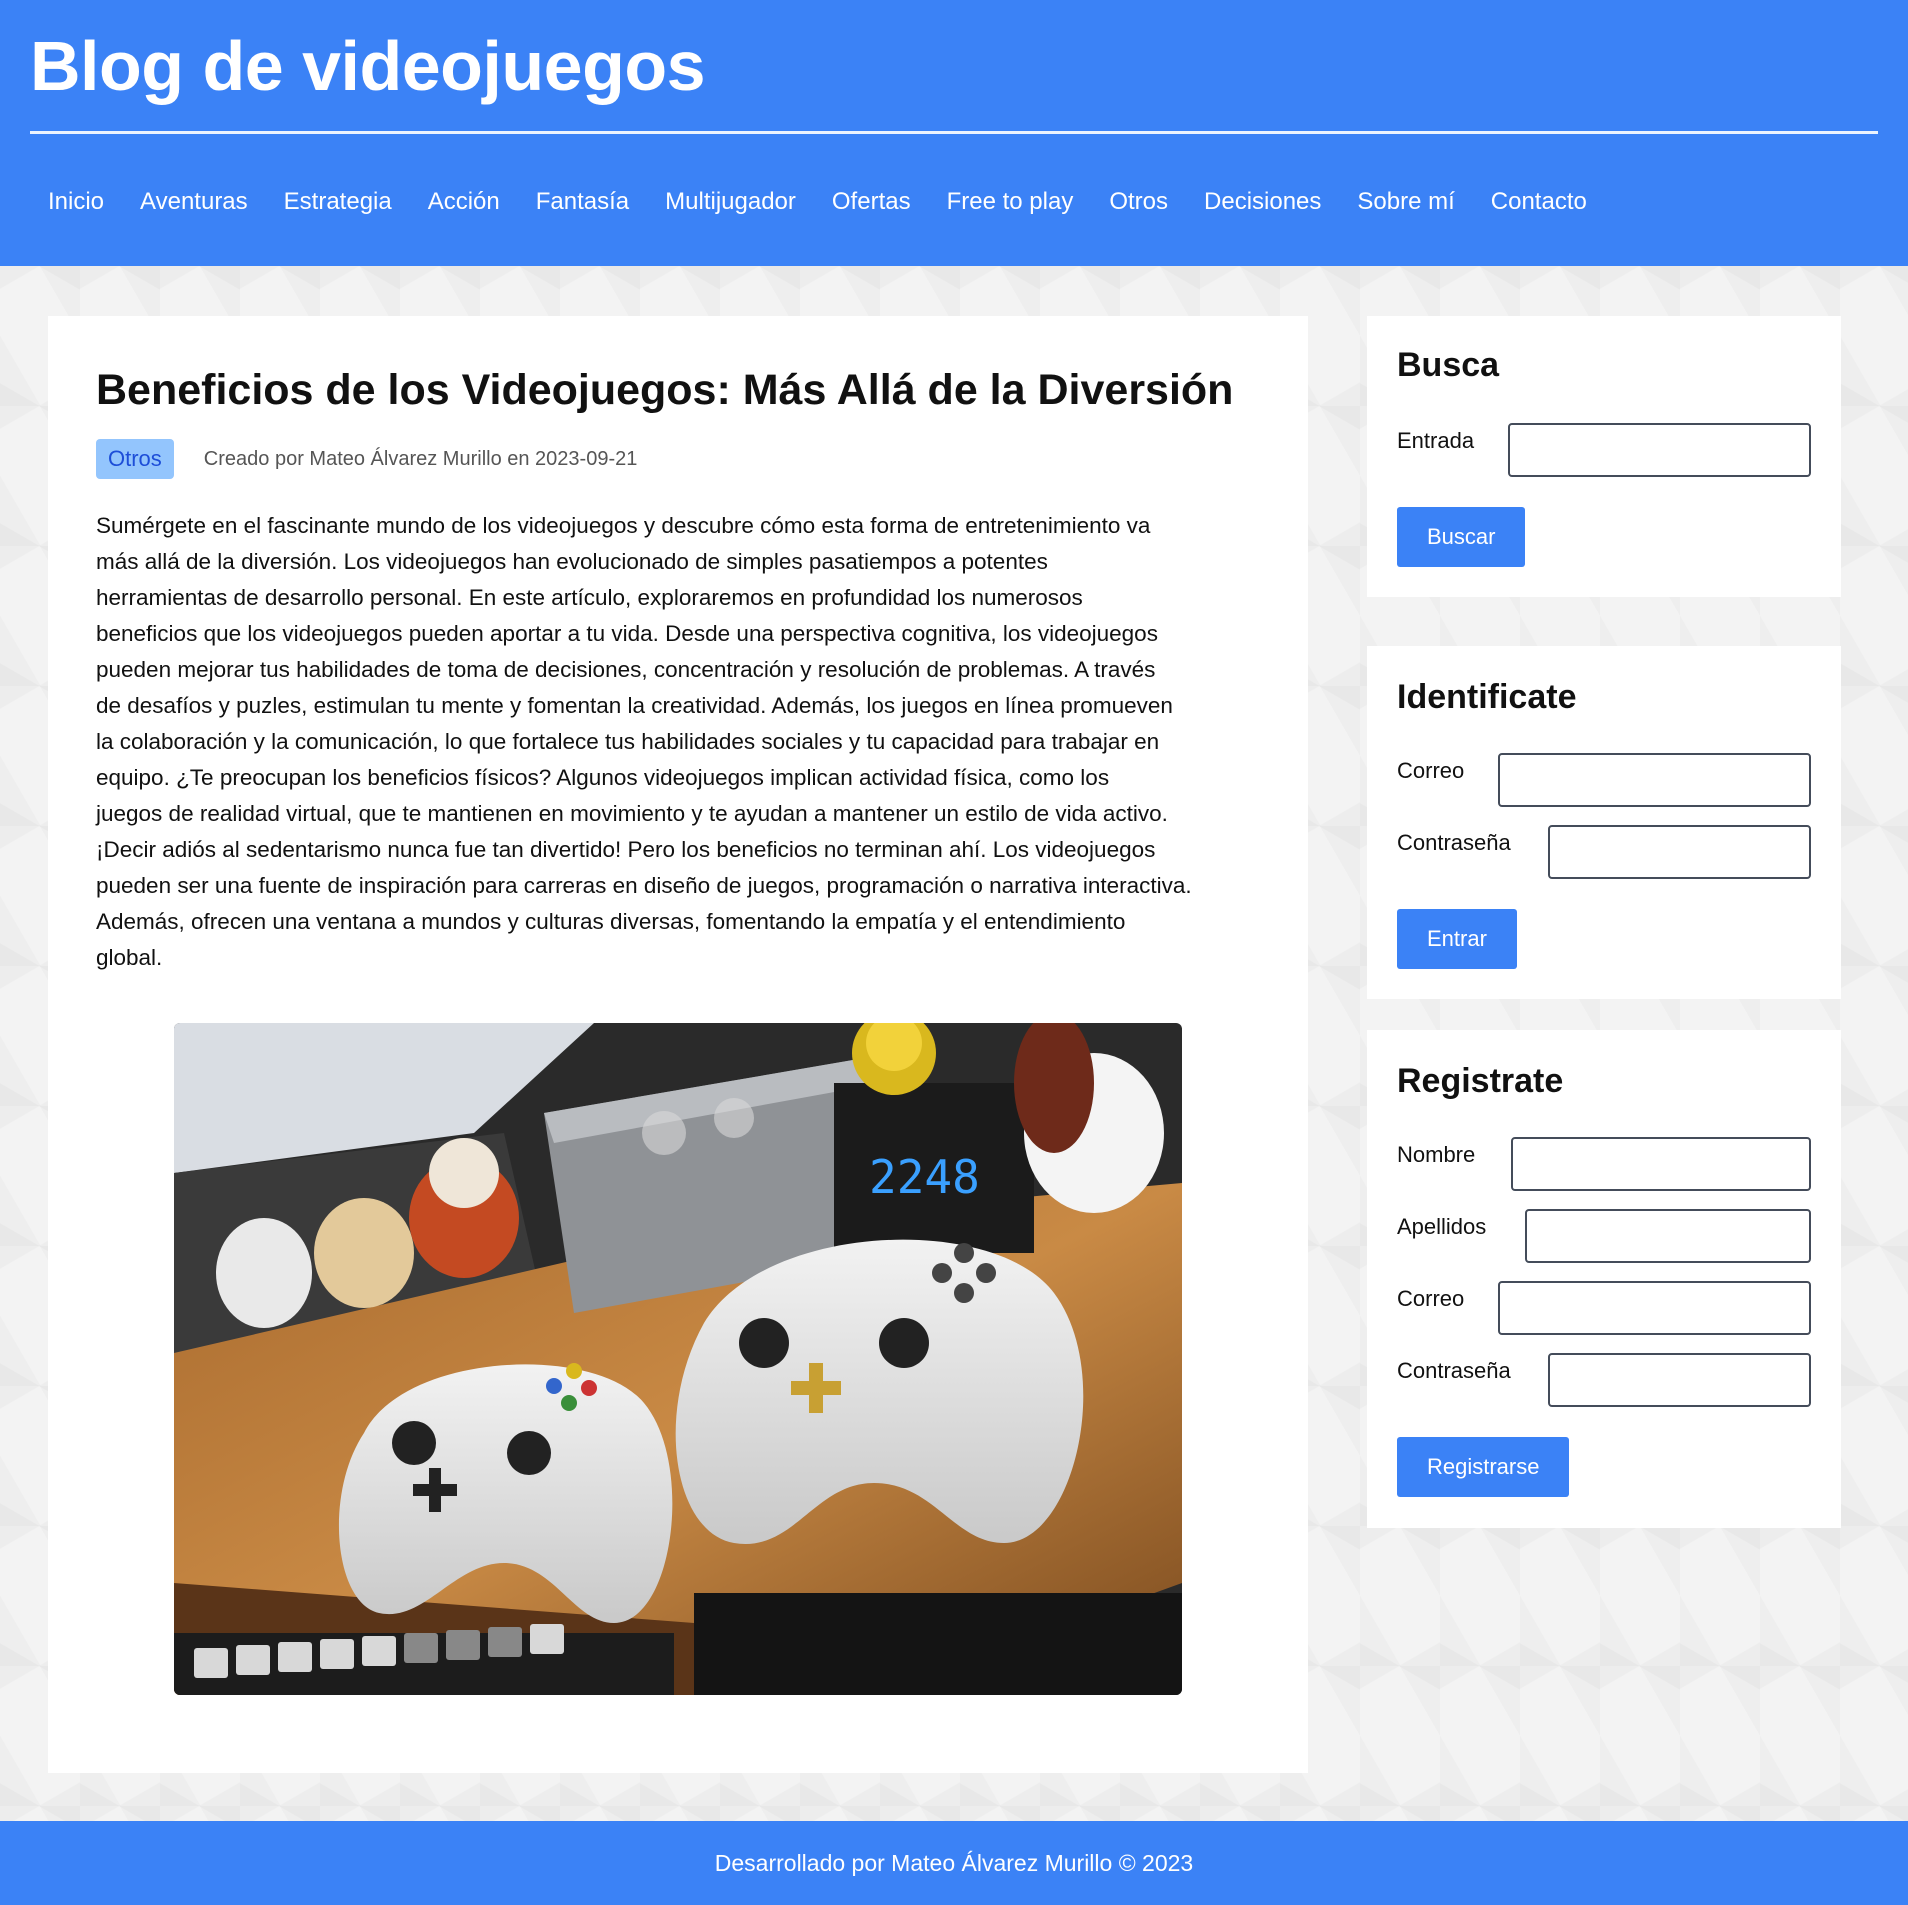 The width and height of the screenshot is (1908, 1905). What do you see at coordinates (1431, 770) in the screenshot?
I see `login-email-label: Correo` at bounding box center [1431, 770].